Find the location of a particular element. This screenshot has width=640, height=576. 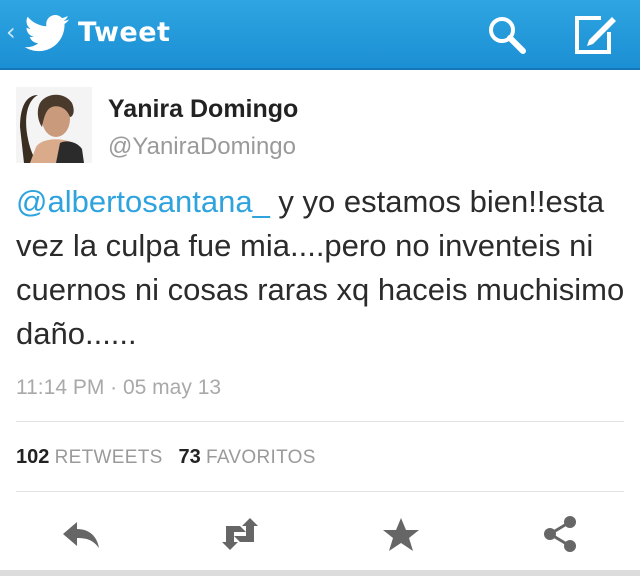

avatar is located at coordinates (54, 125).